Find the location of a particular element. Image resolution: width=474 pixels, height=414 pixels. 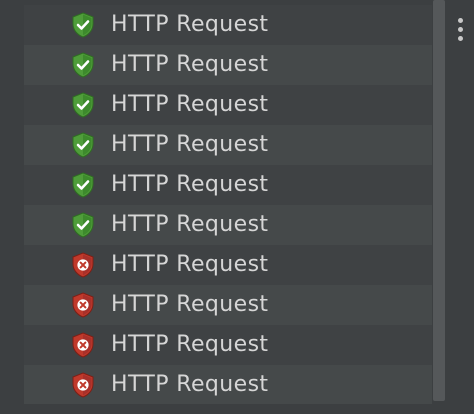

scrollbar-thumb is located at coordinates (439, 200).